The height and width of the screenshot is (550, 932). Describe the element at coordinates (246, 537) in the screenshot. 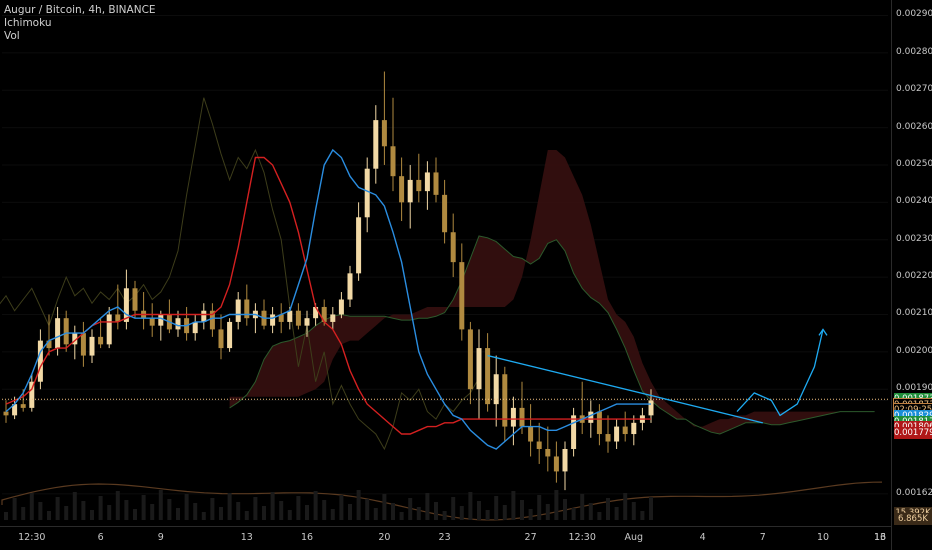

I see `time-tick-label: 13` at that location.